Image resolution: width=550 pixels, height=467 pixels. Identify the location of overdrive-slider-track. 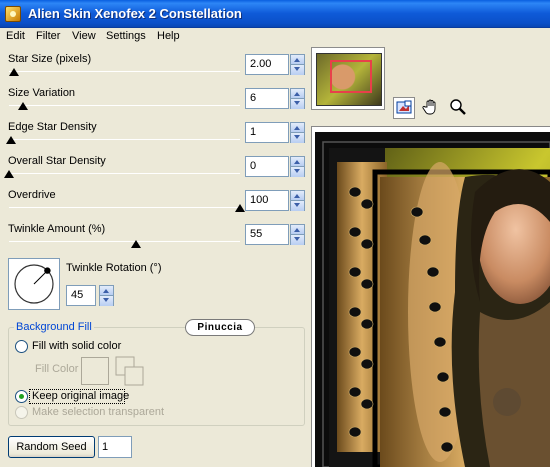
(124, 207).